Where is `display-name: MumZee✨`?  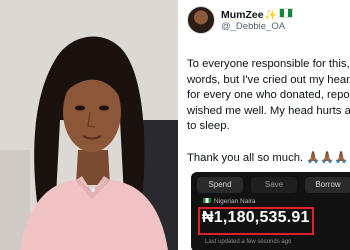 display-name: MumZee✨ is located at coordinates (257, 14).